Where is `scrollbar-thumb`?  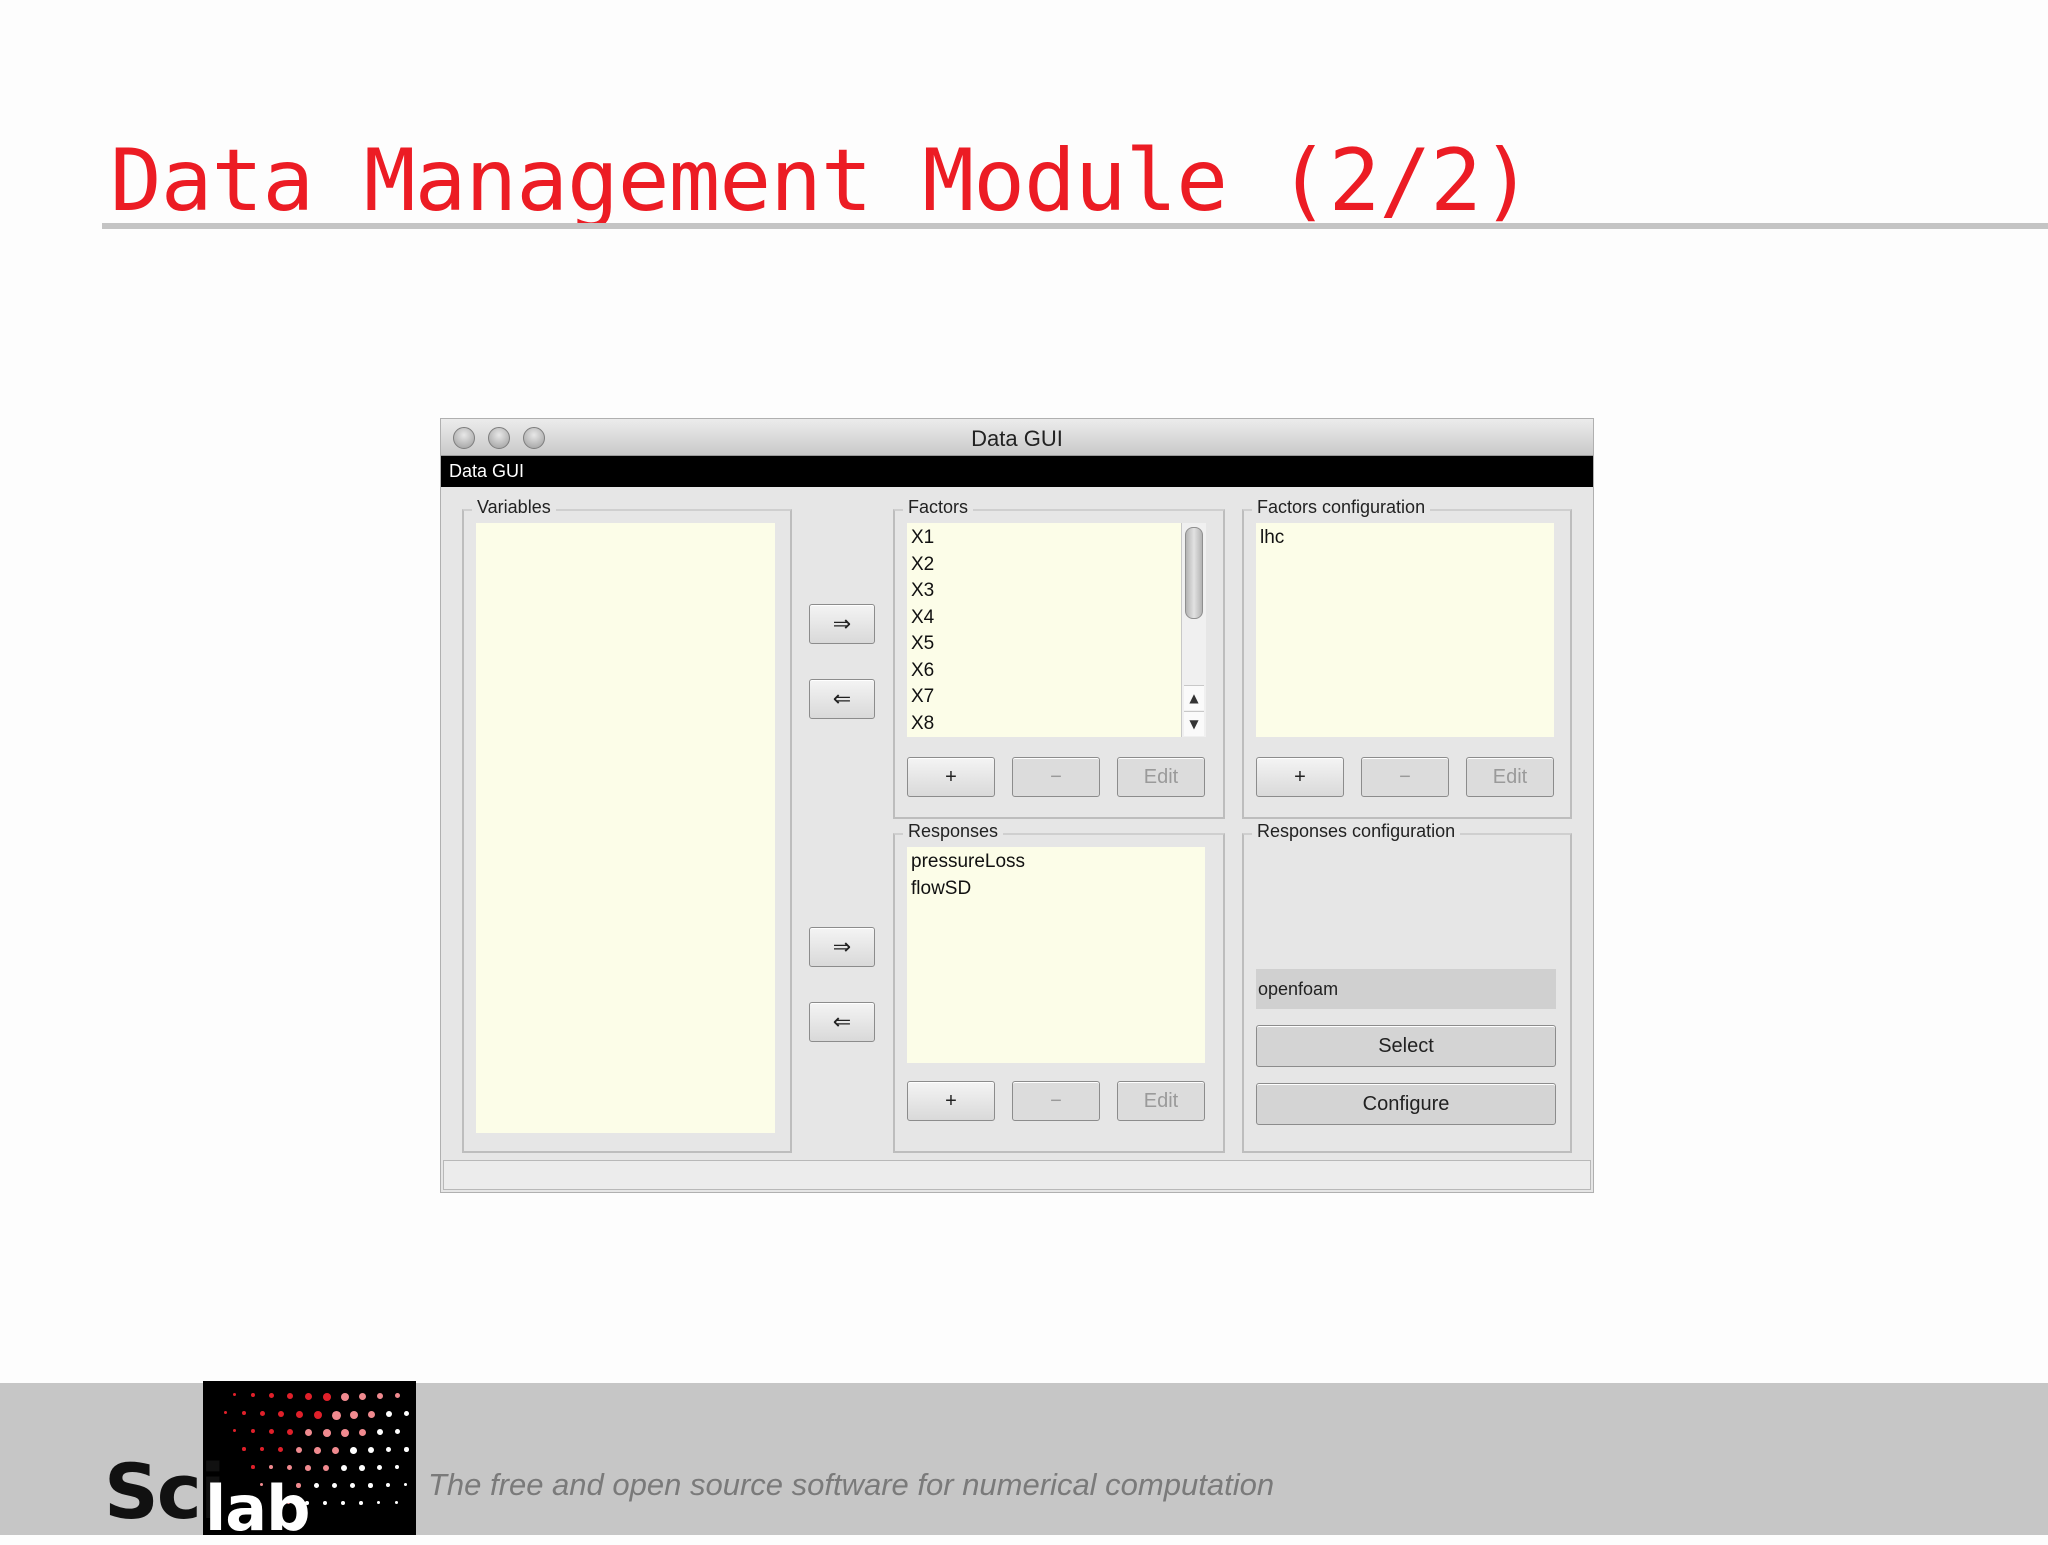
scrollbar-thumb is located at coordinates (1194, 573).